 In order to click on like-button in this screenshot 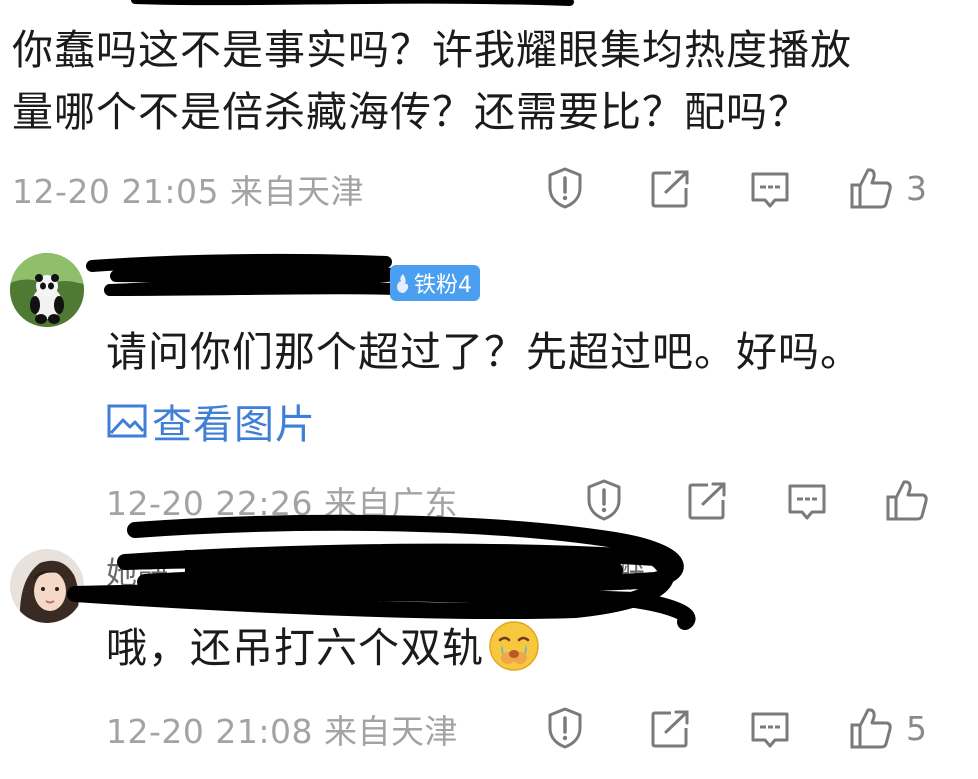, I will do `click(913, 500)`.